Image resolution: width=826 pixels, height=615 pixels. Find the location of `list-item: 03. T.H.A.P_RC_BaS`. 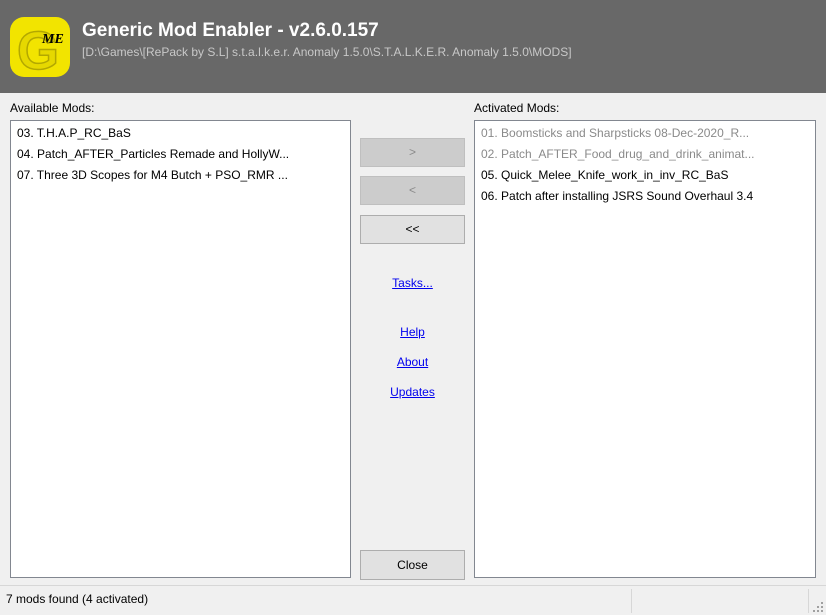

list-item: 03. T.H.A.P_RC_BaS is located at coordinates (180, 133).